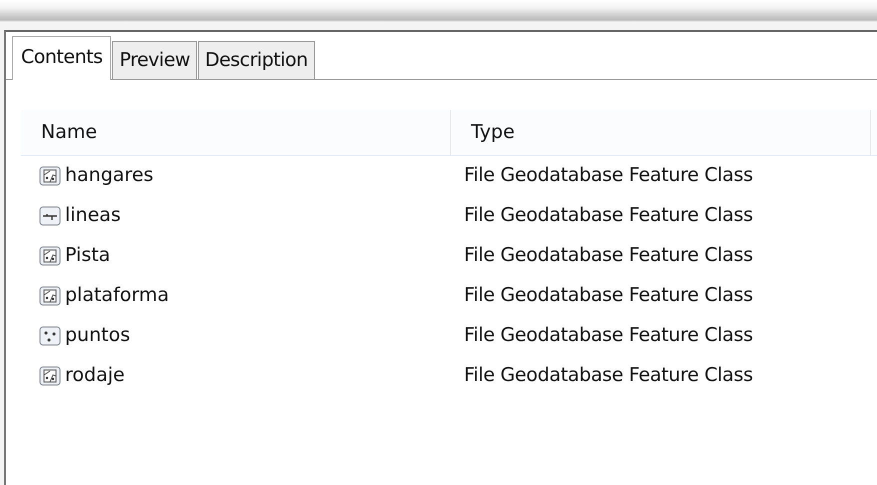  Describe the element at coordinates (661, 132) in the screenshot. I see `column-header: Type` at that location.